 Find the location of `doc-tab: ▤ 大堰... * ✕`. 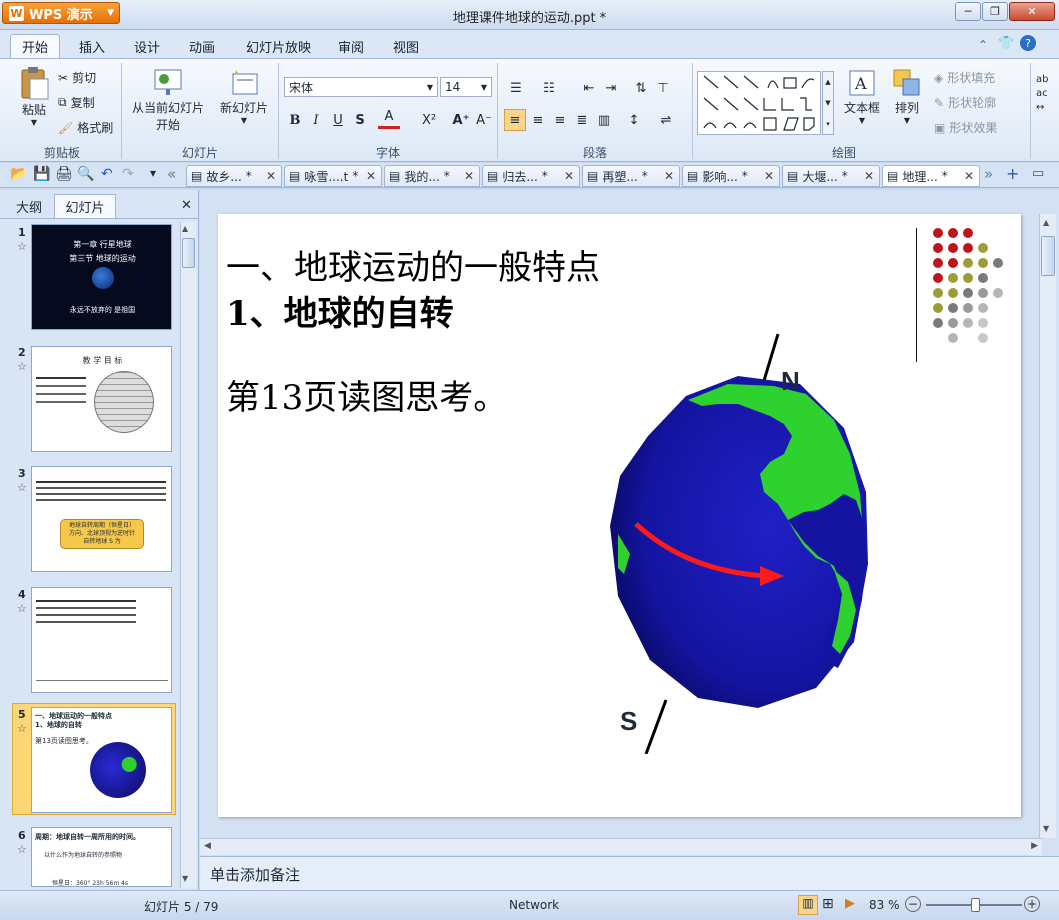

doc-tab: ▤ 大堰... * ✕ is located at coordinates (831, 176).